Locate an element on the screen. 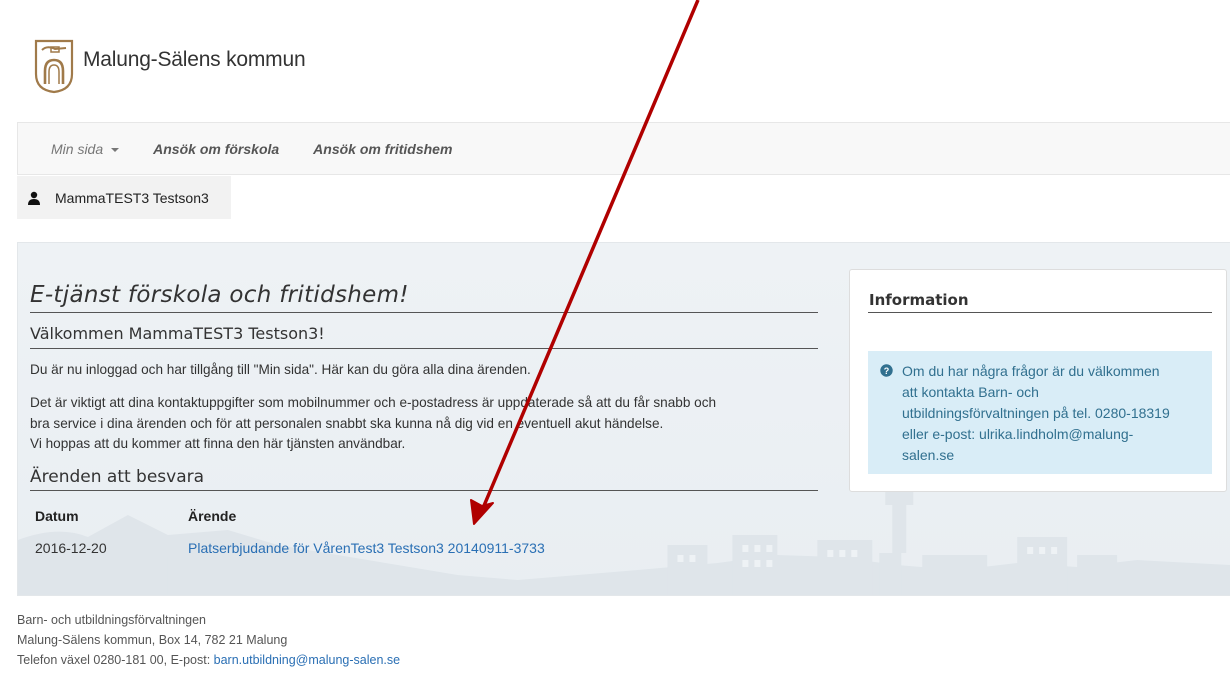 The height and width of the screenshot is (679, 1230). arenden-heading: Ärenden att besvara is located at coordinates (117, 477).